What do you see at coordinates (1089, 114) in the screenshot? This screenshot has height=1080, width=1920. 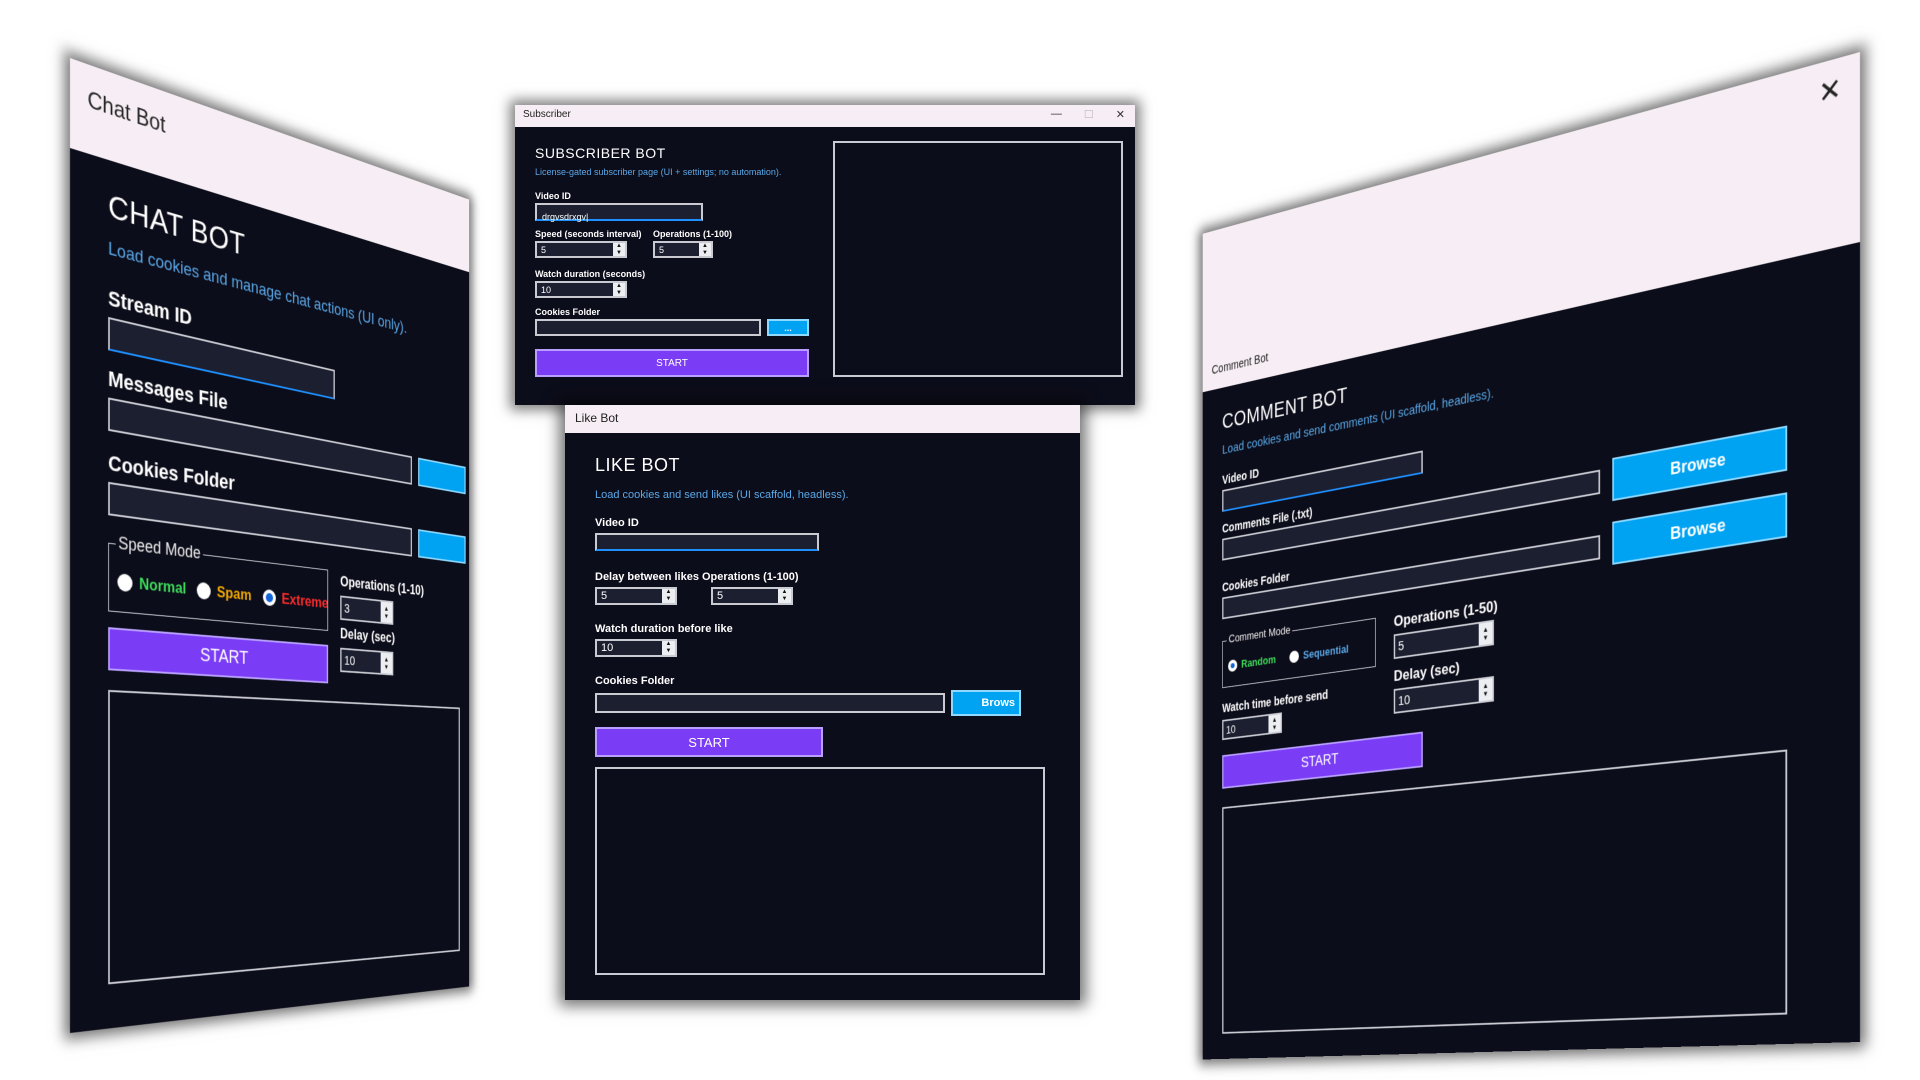 I see `maximize-icon: ☐` at bounding box center [1089, 114].